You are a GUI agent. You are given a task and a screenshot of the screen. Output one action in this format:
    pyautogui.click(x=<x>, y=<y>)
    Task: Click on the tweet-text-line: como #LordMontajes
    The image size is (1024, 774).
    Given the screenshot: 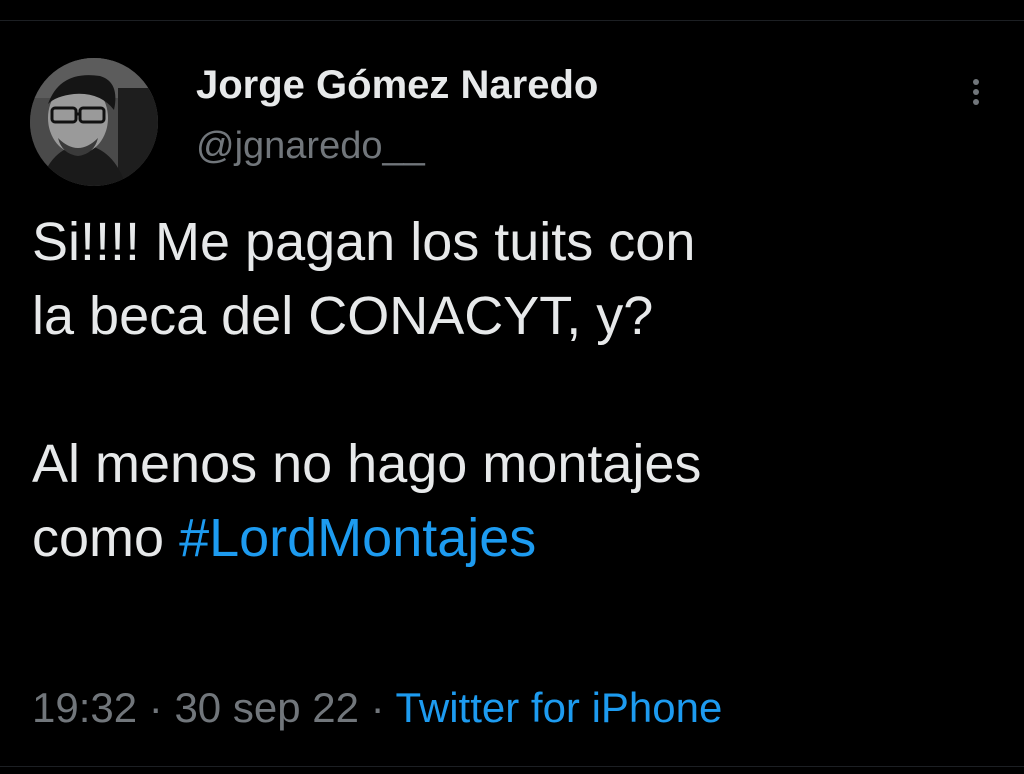 What is the action you would take?
    pyautogui.click(x=512, y=538)
    